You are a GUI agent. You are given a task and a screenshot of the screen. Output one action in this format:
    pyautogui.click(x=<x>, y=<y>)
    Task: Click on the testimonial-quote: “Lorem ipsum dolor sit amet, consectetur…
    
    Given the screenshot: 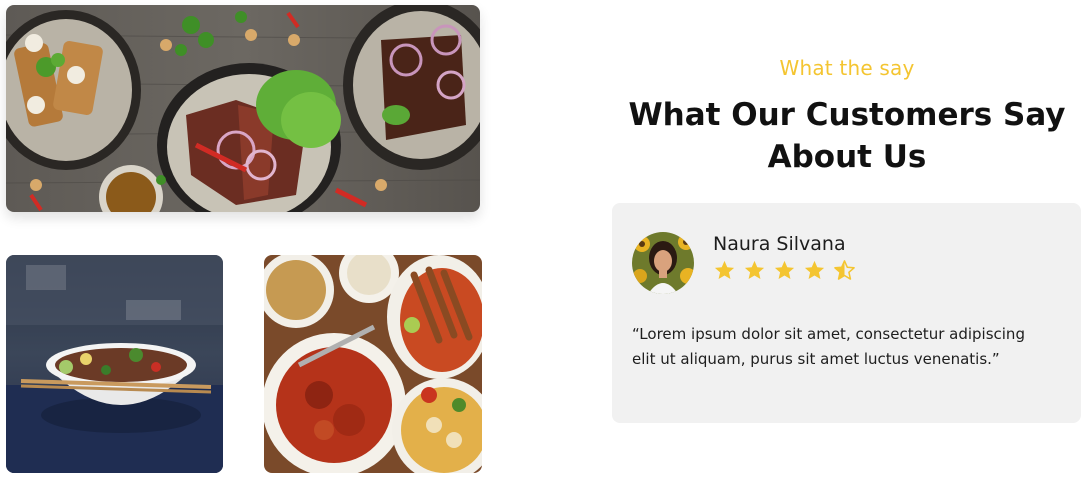 What is the action you would take?
    pyautogui.click(x=828, y=346)
    